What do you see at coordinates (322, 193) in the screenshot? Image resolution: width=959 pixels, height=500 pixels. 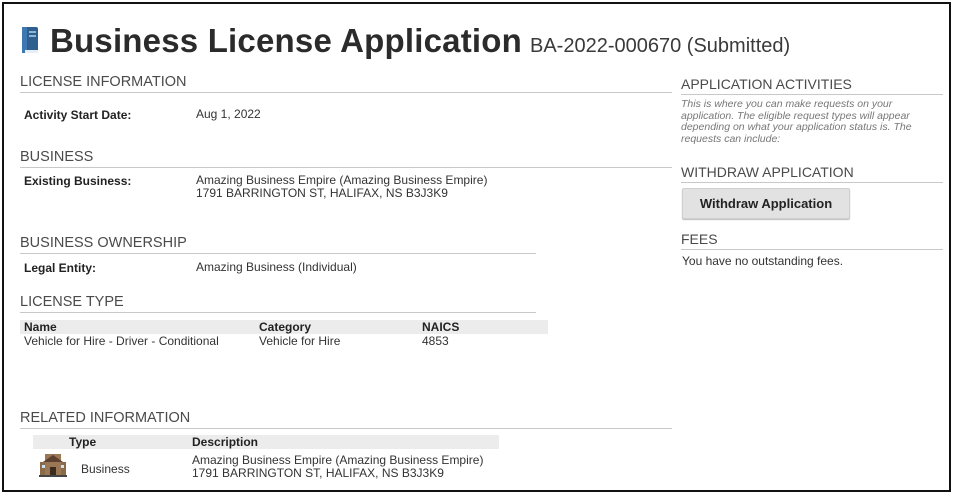 I see `existing-business-address: 1791 BARRINGTON ST, HALIFAX, NS B3J3K9` at bounding box center [322, 193].